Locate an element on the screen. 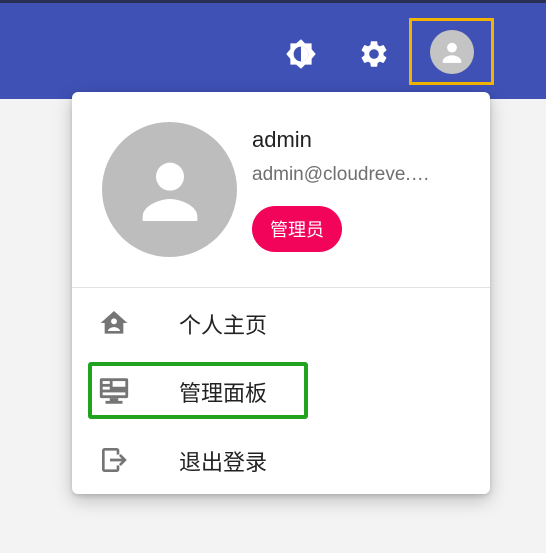  menu-item-label: 退出登录 is located at coordinates (223, 463).